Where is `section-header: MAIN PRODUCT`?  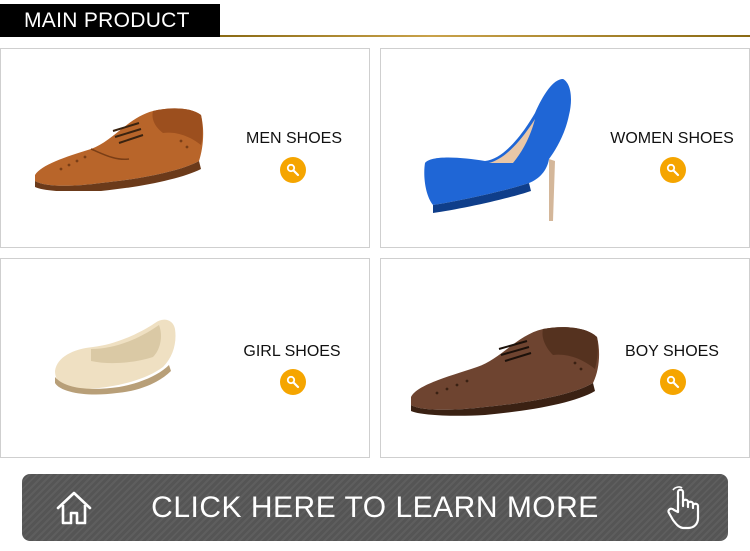
section-header: MAIN PRODUCT is located at coordinates (375, 20).